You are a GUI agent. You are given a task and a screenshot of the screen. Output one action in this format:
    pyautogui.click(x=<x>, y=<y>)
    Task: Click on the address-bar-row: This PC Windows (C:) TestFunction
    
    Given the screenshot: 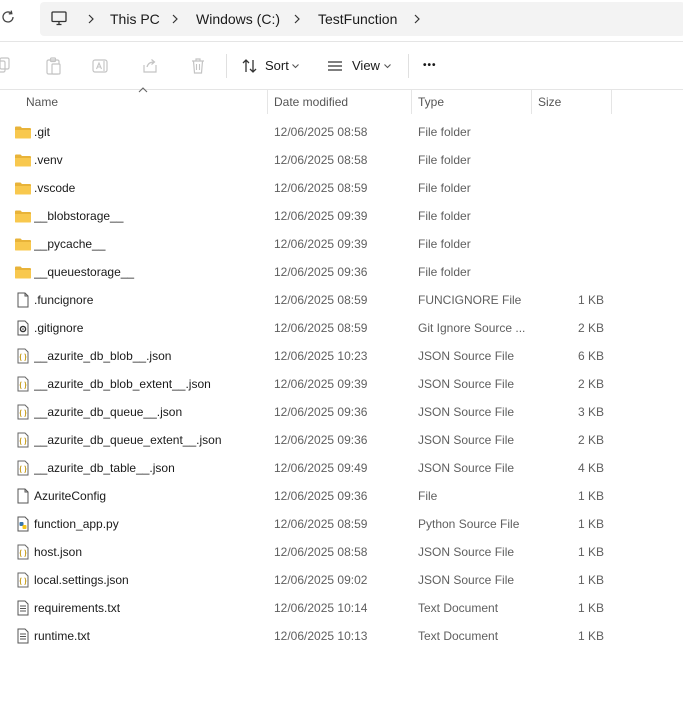 What is the action you would take?
    pyautogui.click(x=341, y=20)
    